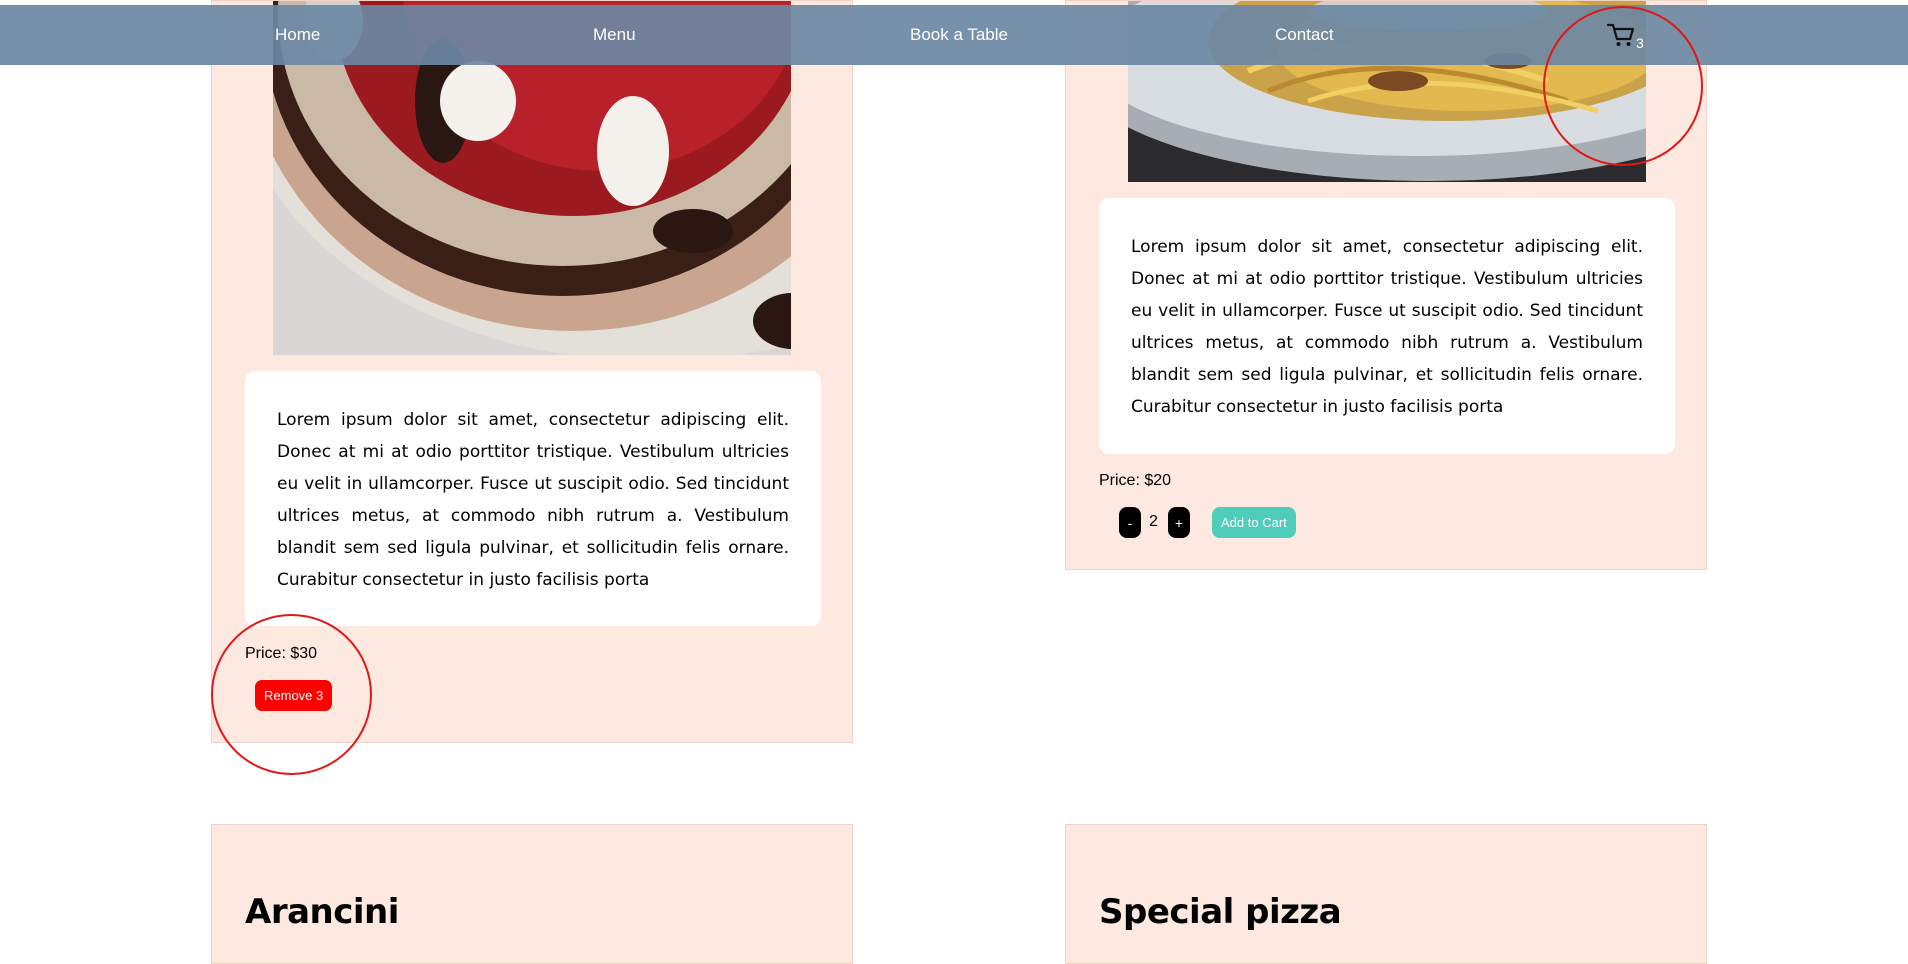 This screenshot has width=1908, height=964. Describe the element at coordinates (1304, 35) in the screenshot. I see `nav-contact-link: Contact` at that location.